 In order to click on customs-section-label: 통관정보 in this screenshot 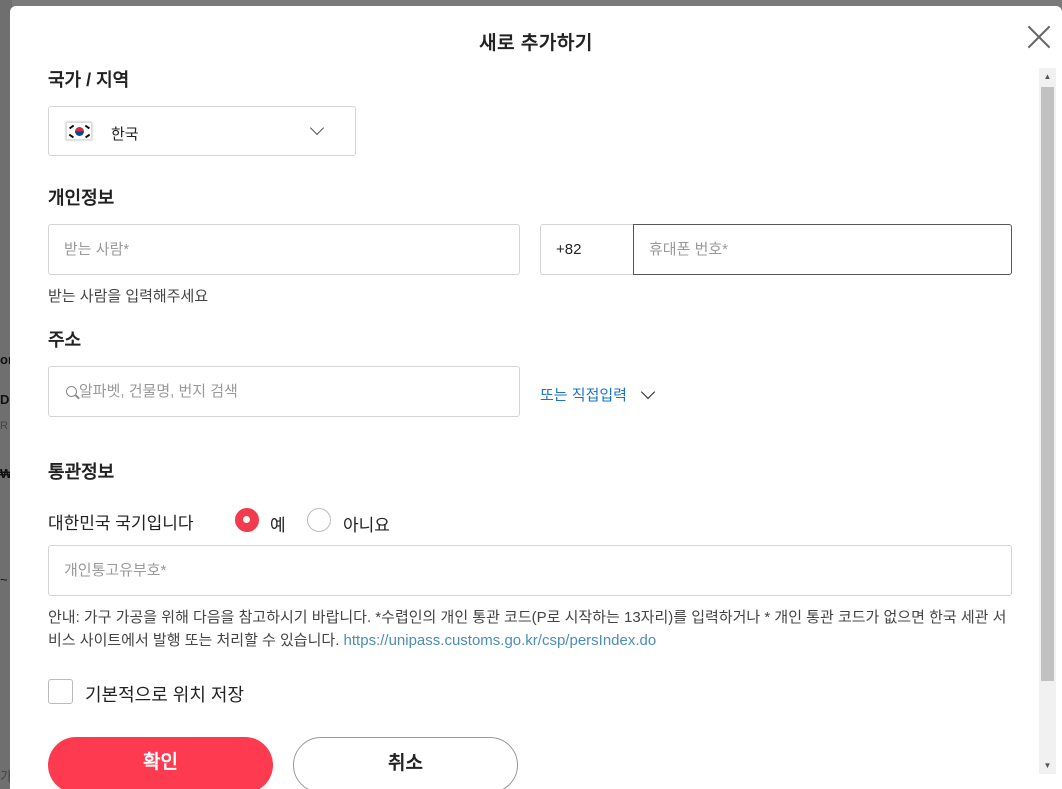, I will do `click(81, 472)`.